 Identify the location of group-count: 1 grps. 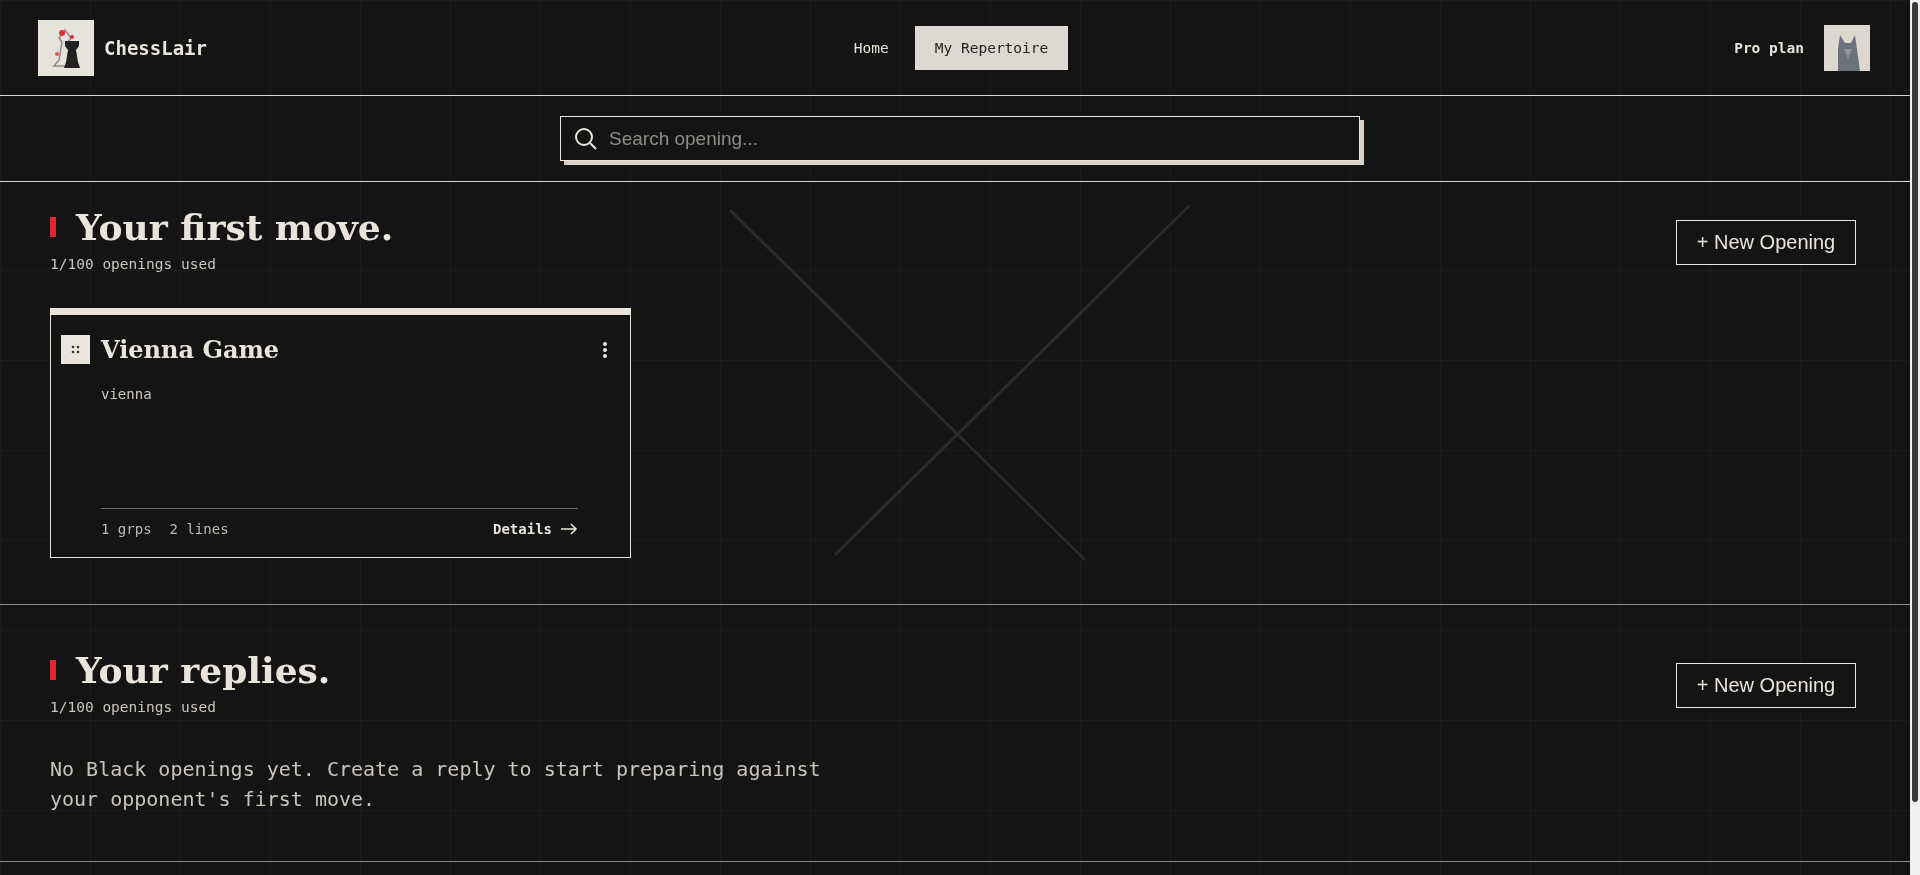
(126, 529).